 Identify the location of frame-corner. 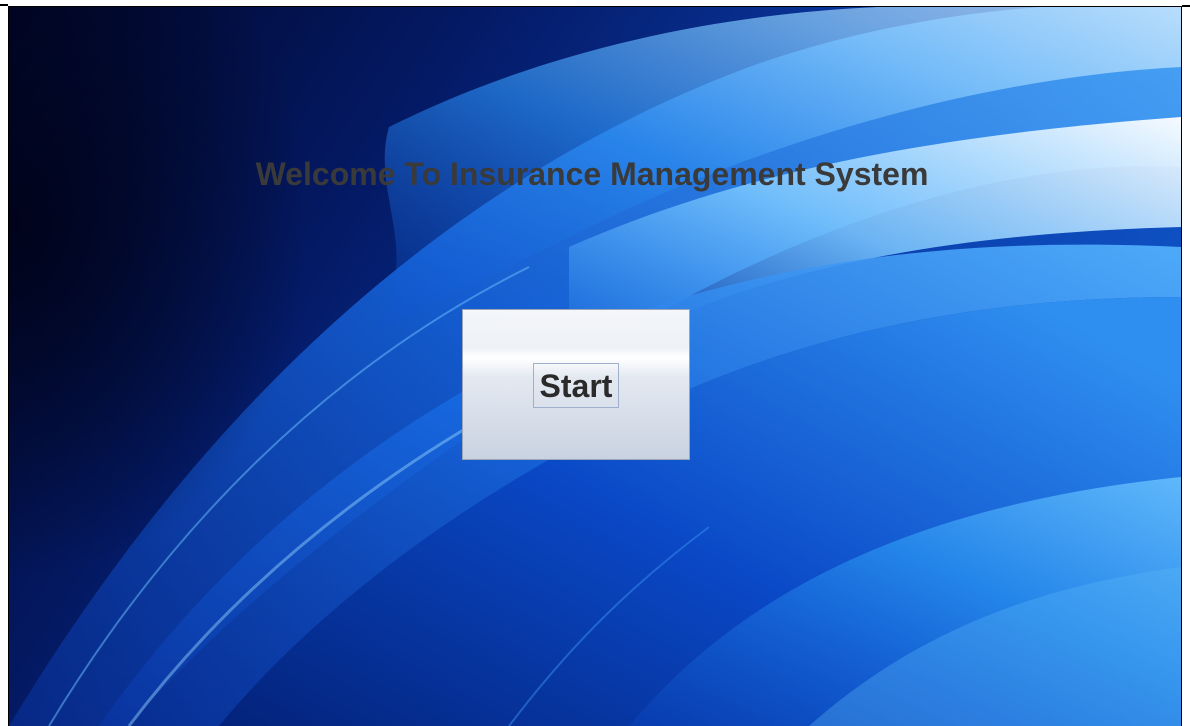
(1186, 6).